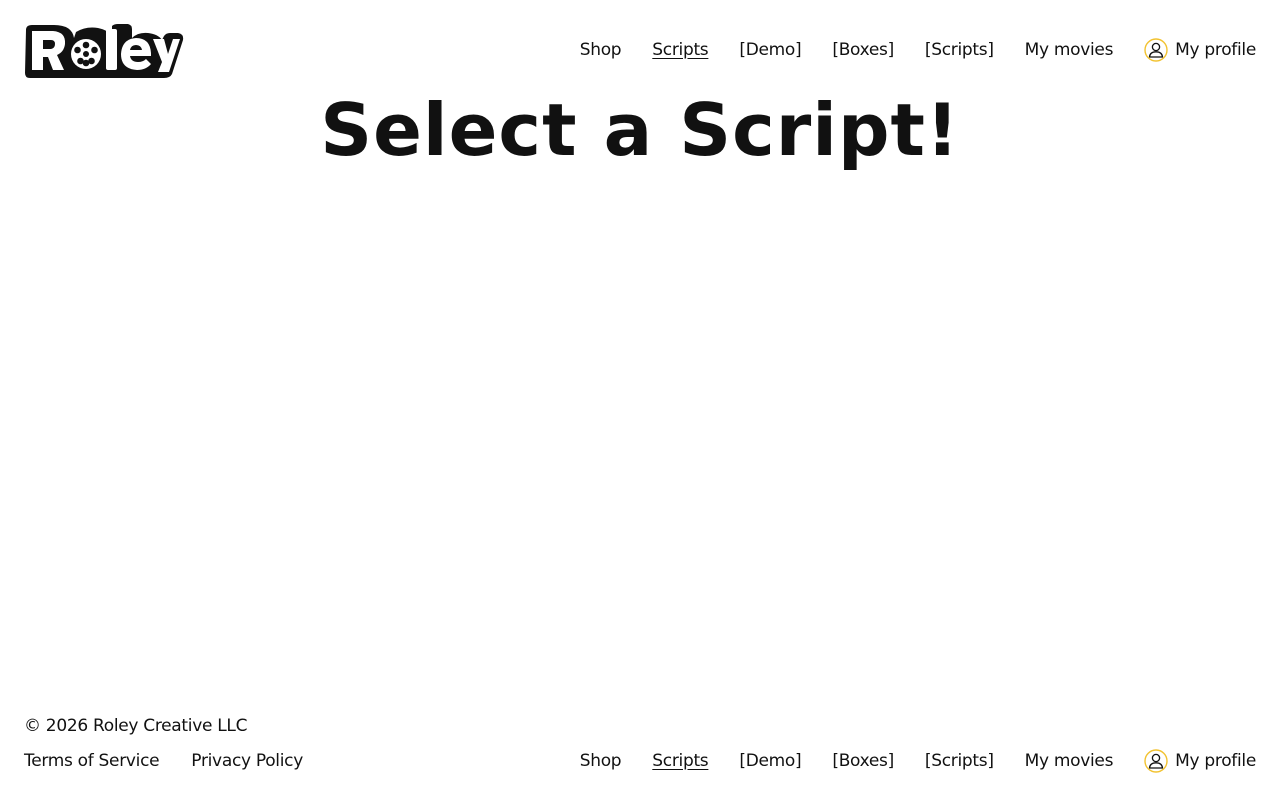 The image size is (1280, 800). What do you see at coordinates (601, 50) in the screenshot?
I see `nav-shop: Shop` at bounding box center [601, 50].